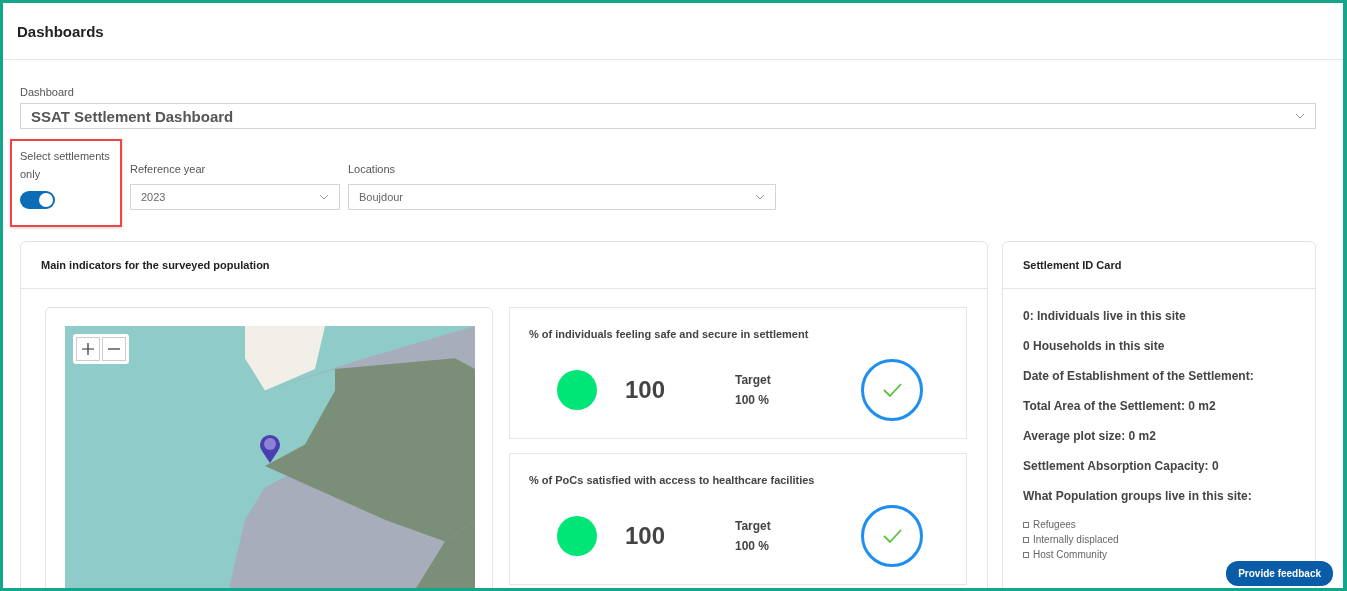 The height and width of the screenshot is (591, 1347). What do you see at coordinates (155, 265) in the screenshot?
I see `panel-title: Main indicators for the surveyed population` at bounding box center [155, 265].